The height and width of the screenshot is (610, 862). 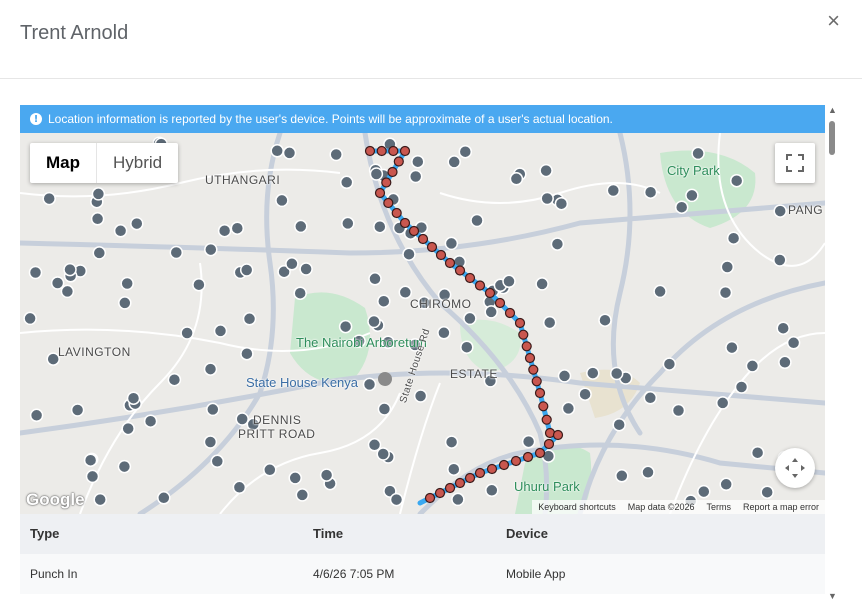 I want to click on dialog-title: Trent Arnold, so click(x=74, y=33).